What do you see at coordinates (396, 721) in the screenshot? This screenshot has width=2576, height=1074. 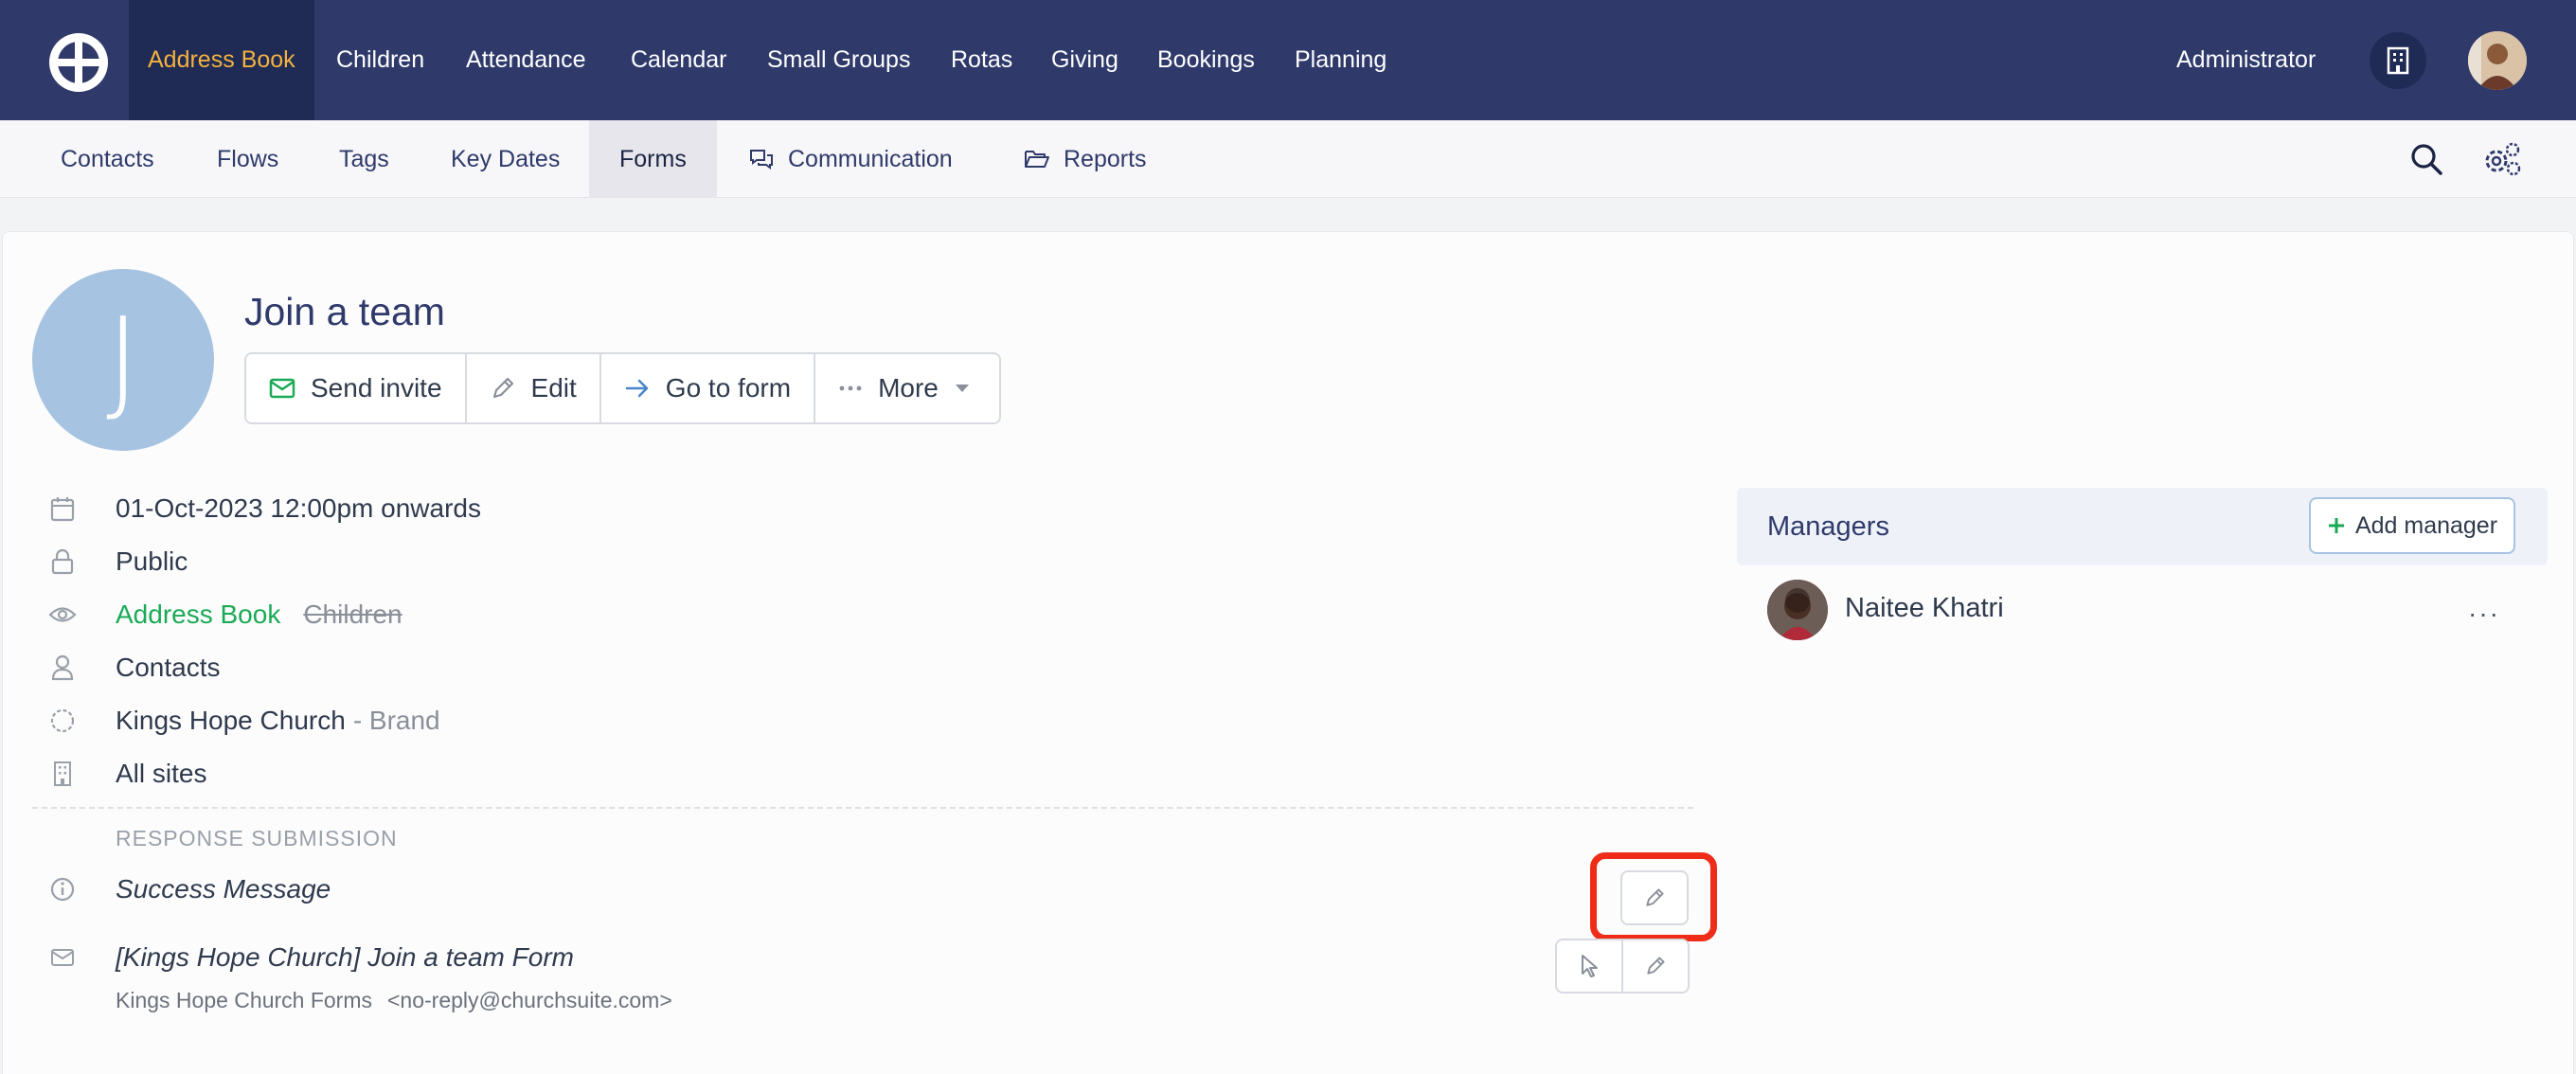 I see `detail-brand-suffix: - Brand` at bounding box center [396, 721].